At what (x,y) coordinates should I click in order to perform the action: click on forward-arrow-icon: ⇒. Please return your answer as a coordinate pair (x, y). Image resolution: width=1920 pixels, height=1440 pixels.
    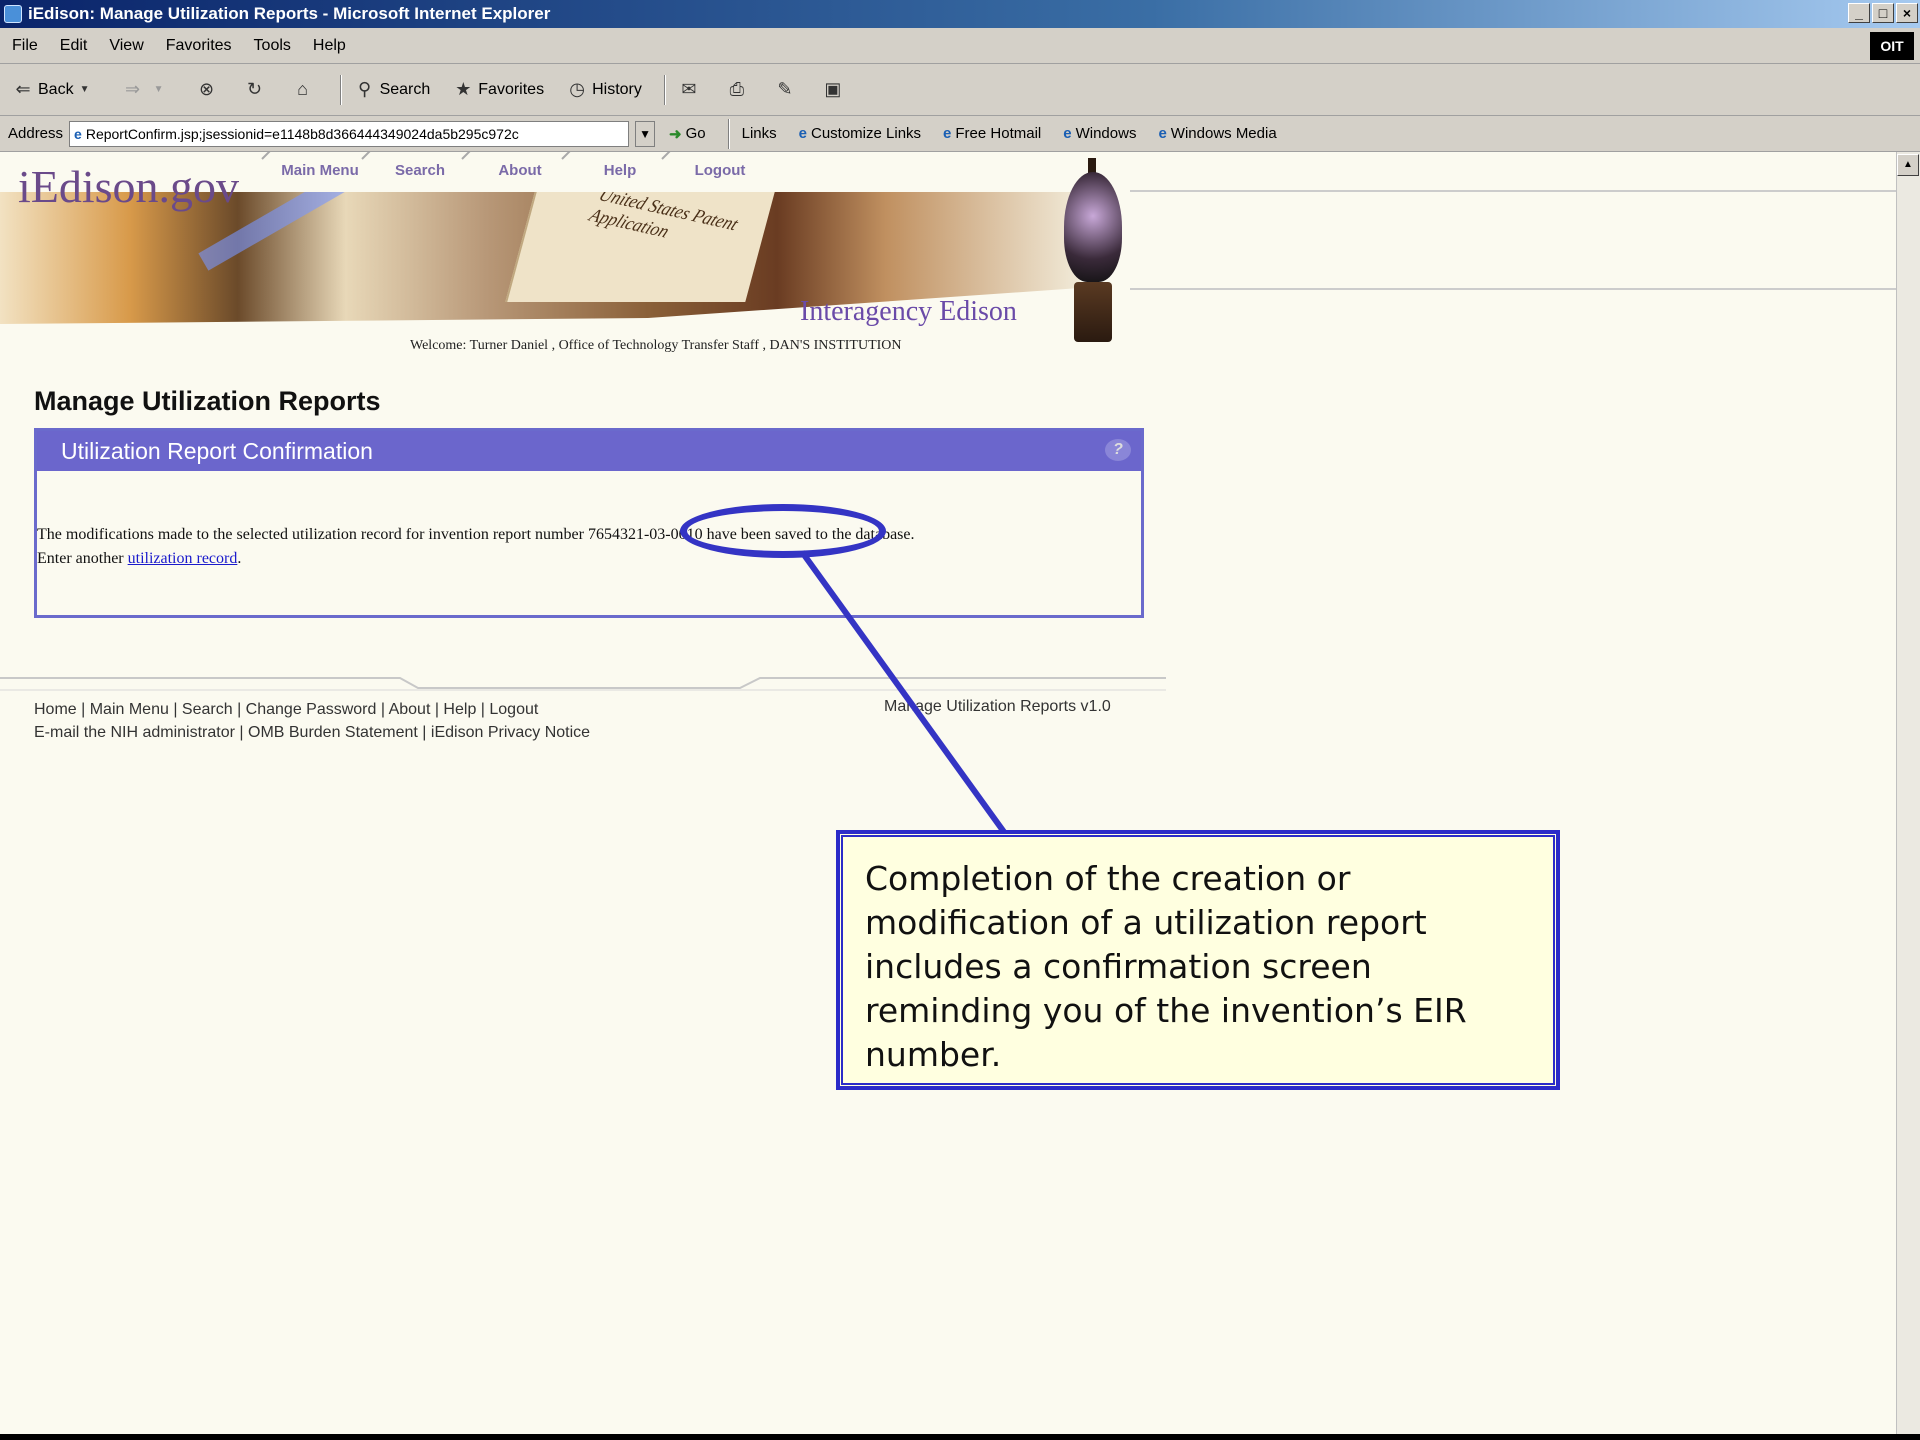
    Looking at the image, I should click on (133, 89).